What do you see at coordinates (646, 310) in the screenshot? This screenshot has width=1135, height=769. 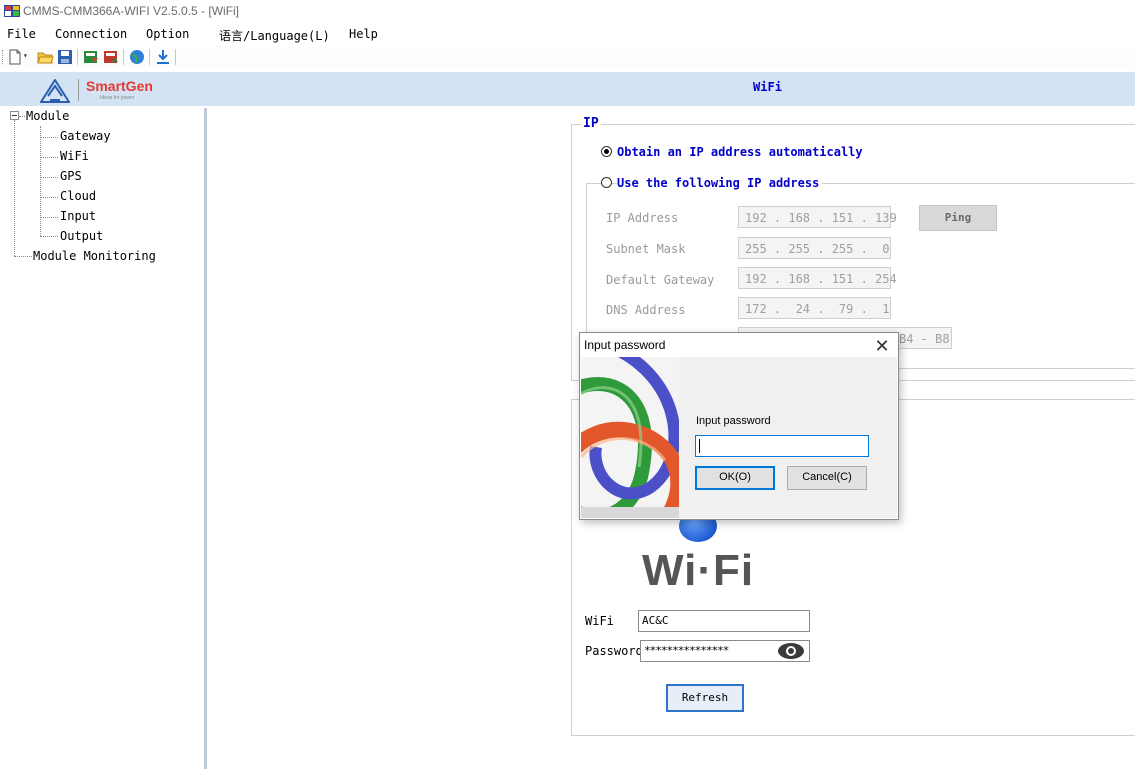 I see `dns-address-label: DNS Address` at bounding box center [646, 310].